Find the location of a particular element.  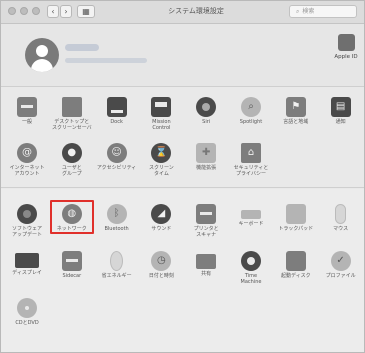

pref-pane-extensions: ✚ 機能拡張 is located at coordinates (206, 157).